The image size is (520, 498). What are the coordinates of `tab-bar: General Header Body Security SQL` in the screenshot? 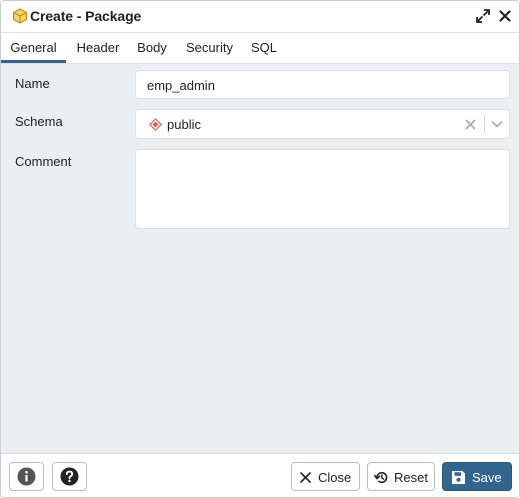 It's located at (260, 48).